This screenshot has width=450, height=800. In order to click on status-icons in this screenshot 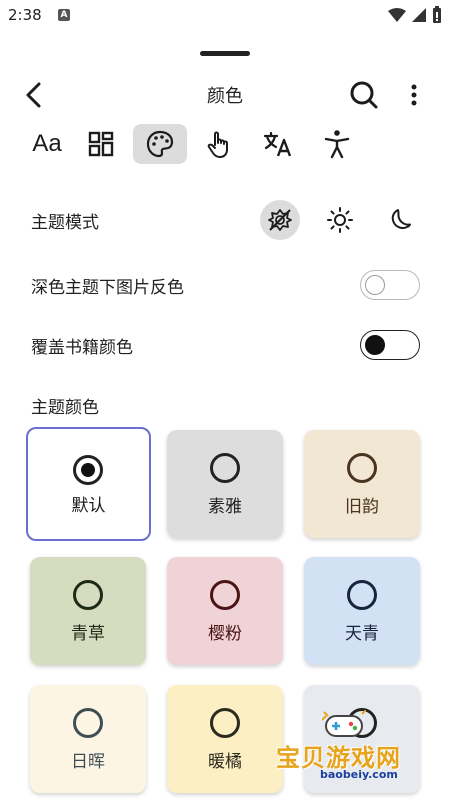, I will do `click(415, 15)`.